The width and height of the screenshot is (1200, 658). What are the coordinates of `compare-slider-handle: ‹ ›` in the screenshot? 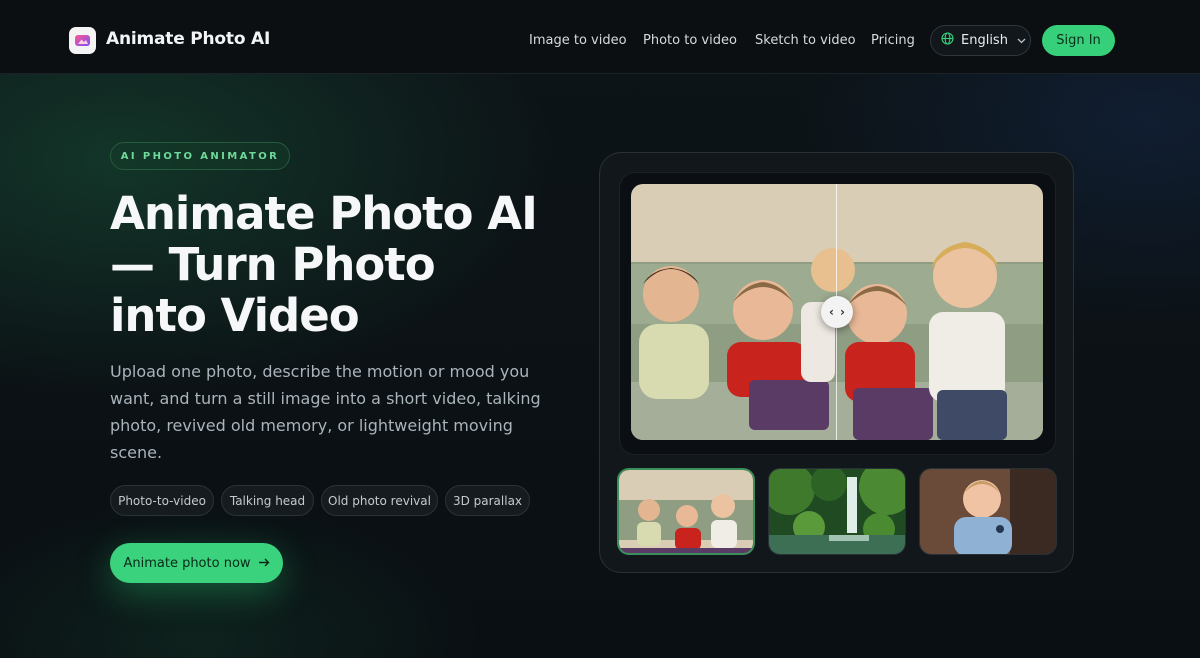 It's located at (837, 312).